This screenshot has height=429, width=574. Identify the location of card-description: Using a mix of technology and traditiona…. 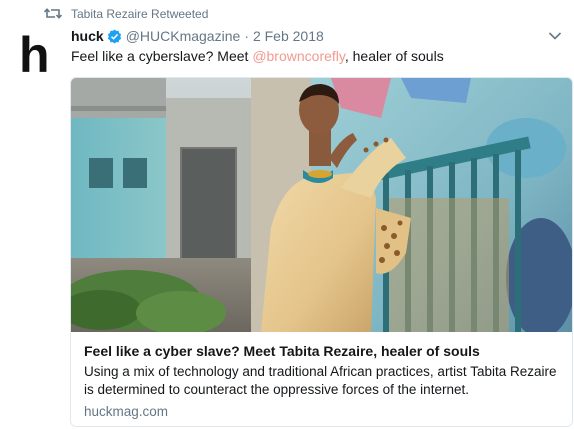
(320, 380).